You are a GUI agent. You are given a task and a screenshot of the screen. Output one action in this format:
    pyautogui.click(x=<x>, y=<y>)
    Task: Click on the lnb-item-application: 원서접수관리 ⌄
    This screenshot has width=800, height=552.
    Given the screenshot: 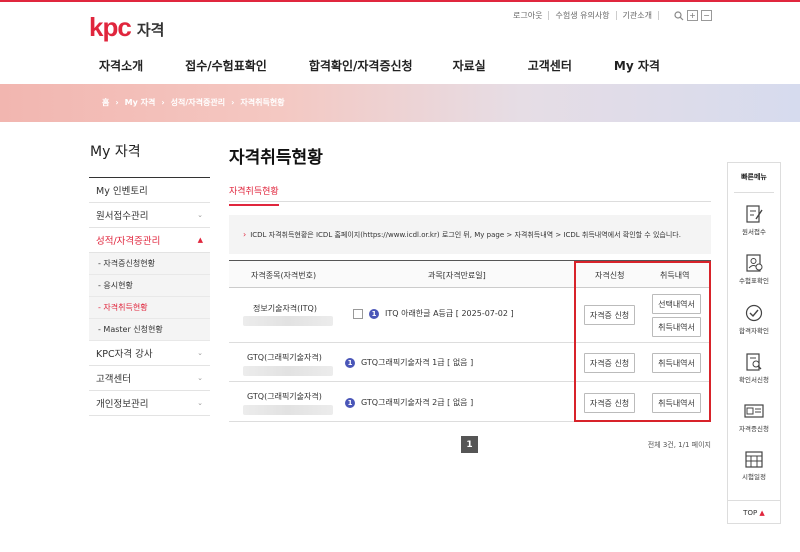 What is the action you would take?
    pyautogui.click(x=149, y=215)
    